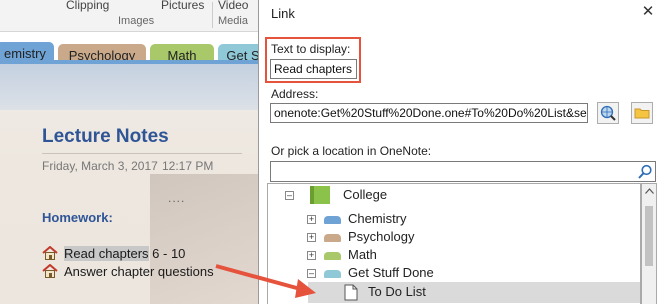 The height and width of the screenshot is (304, 670). What do you see at coordinates (265, 281) in the screenshot?
I see `annotation-arrow` at bounding box center [265, 281].